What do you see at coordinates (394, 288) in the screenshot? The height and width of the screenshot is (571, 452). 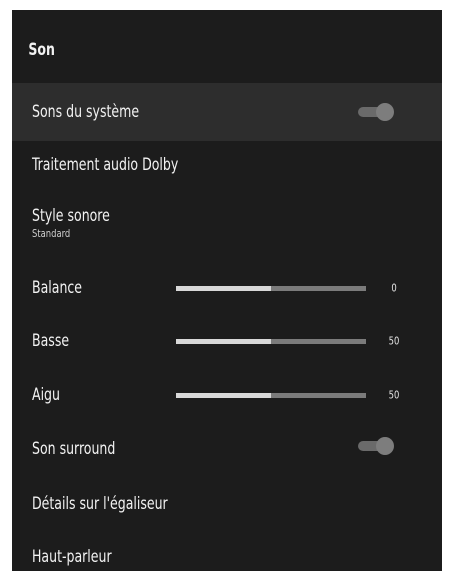 I see `slider-value: 0` at bounding box center [394, 288].